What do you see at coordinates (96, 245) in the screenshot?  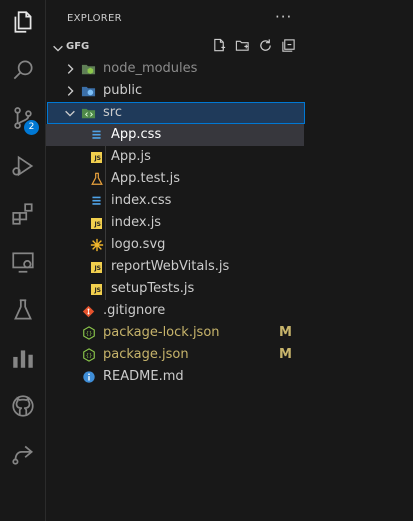 I see `svg-file-icon` at bounding box center [96, 245].